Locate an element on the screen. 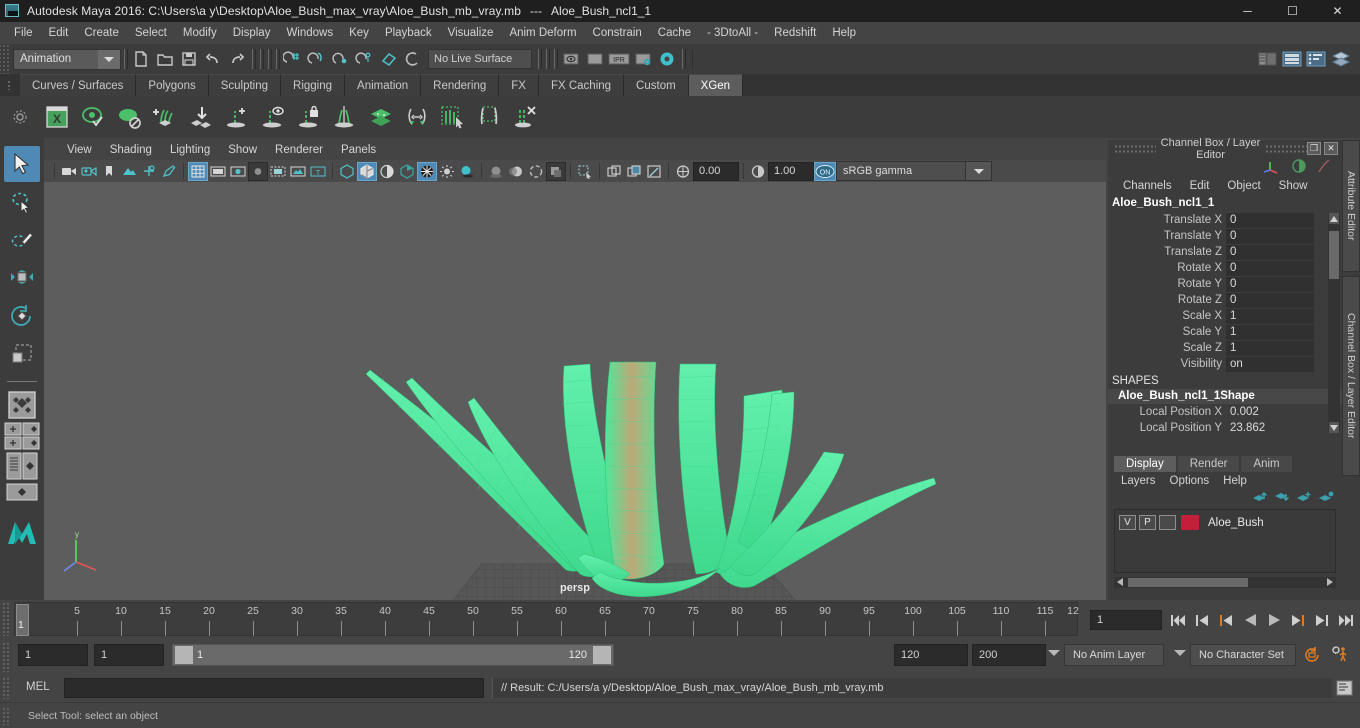  menu-modify: Modify is located at coordinates (200, 33).